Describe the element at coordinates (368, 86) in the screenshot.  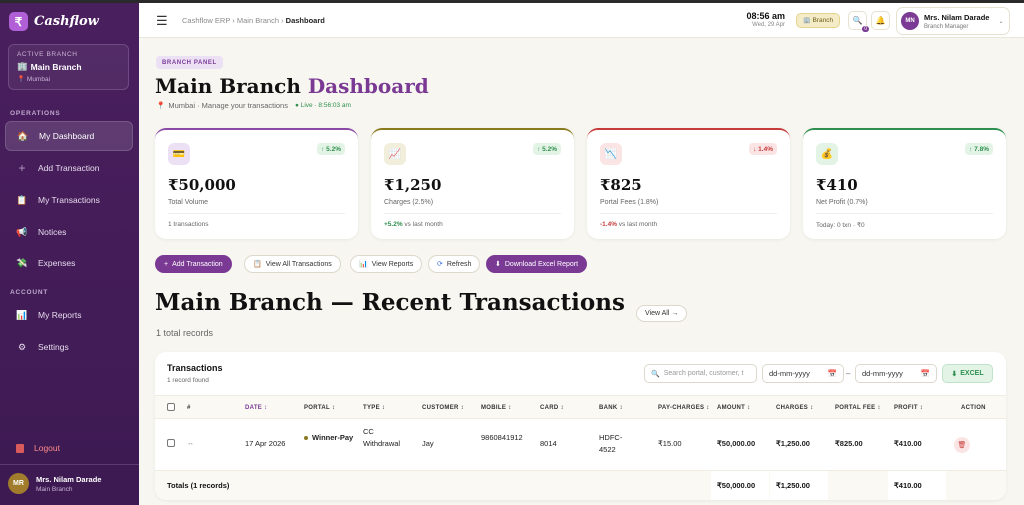
I see `page-title-accent: Dashboard` at that location.